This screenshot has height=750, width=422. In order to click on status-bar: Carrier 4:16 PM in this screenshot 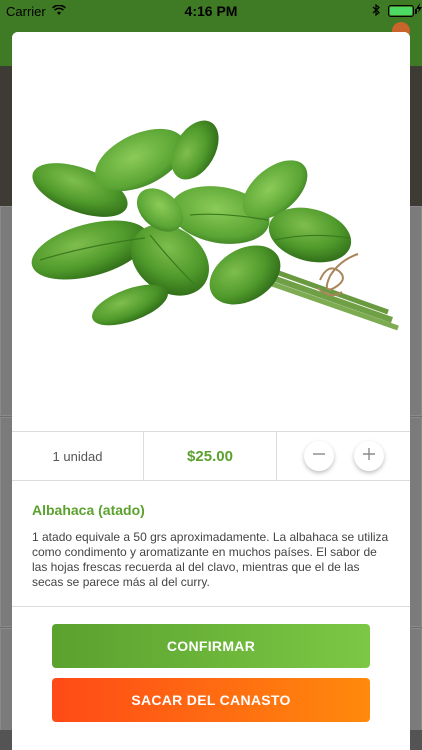, I will do `click(211, 11)`.